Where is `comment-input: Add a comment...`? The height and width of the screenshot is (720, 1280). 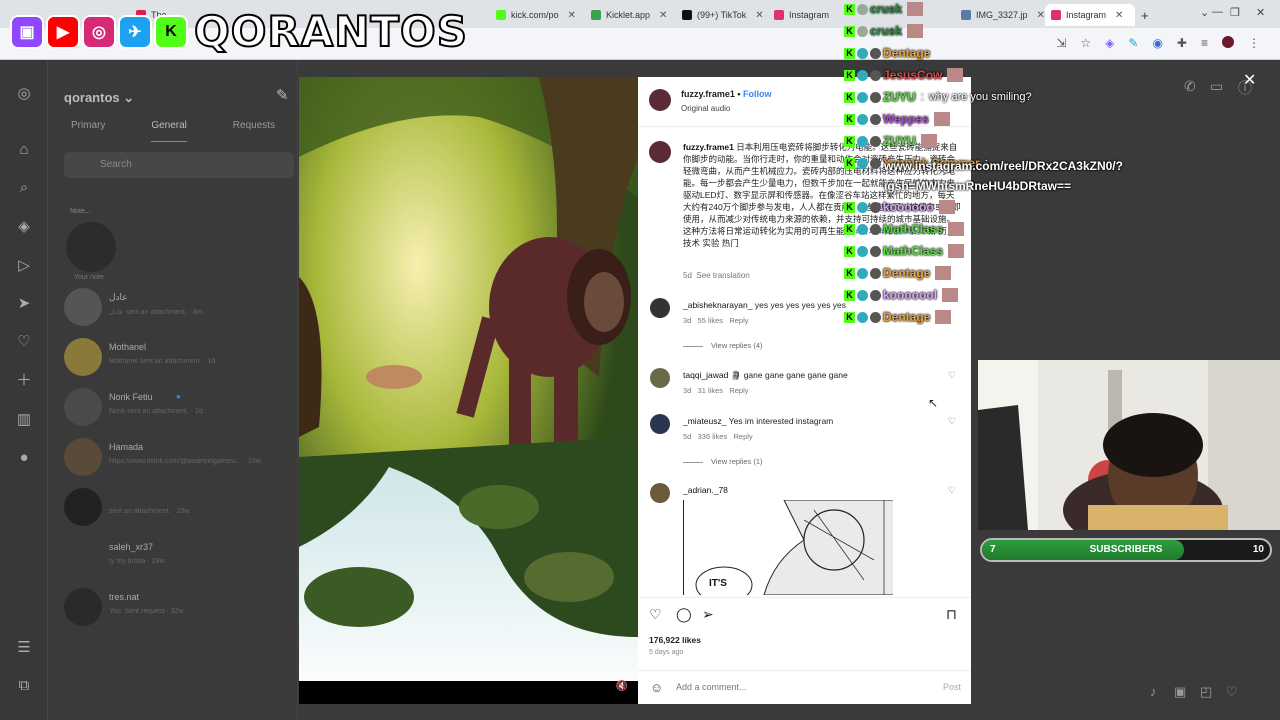 comment-input: Add a comment... is located at coordinates (711, 687).